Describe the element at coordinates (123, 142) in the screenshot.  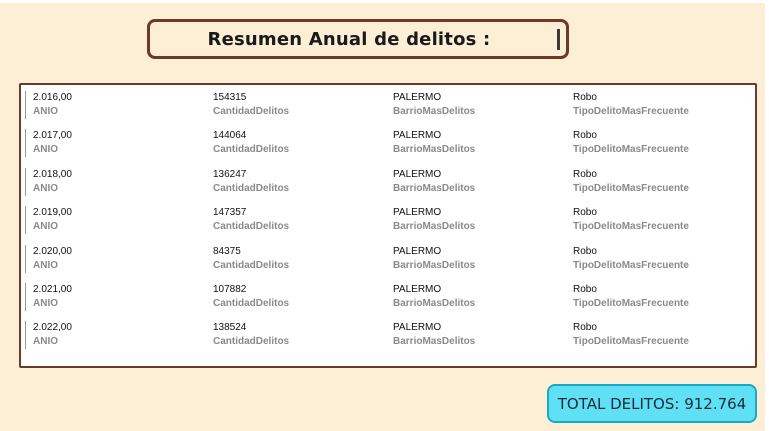
I see `cell-anio: 2.017,00 ANIO` at that location.